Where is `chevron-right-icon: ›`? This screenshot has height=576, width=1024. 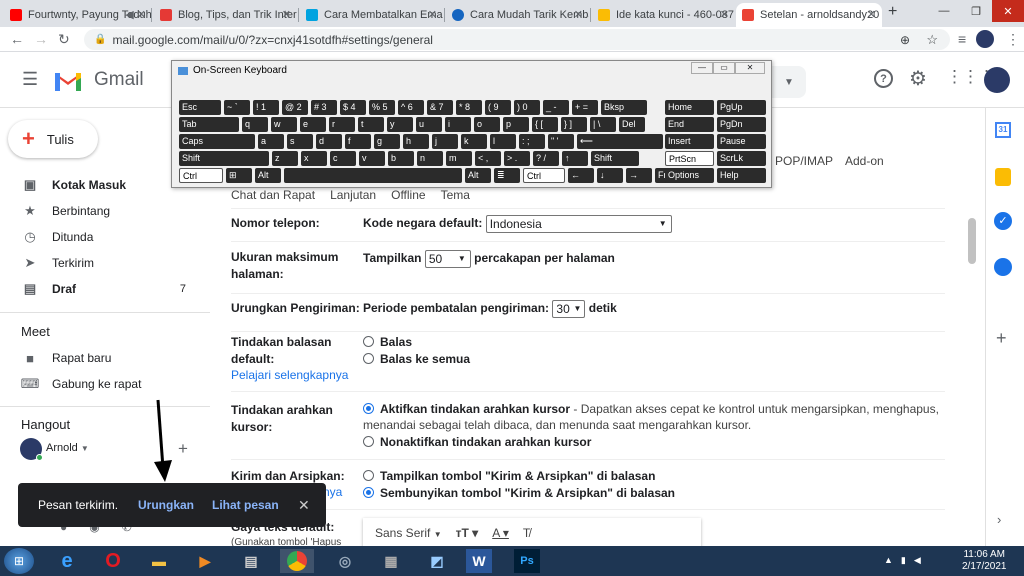
chevron-right-icon: › is located at coordinates (999, 519).